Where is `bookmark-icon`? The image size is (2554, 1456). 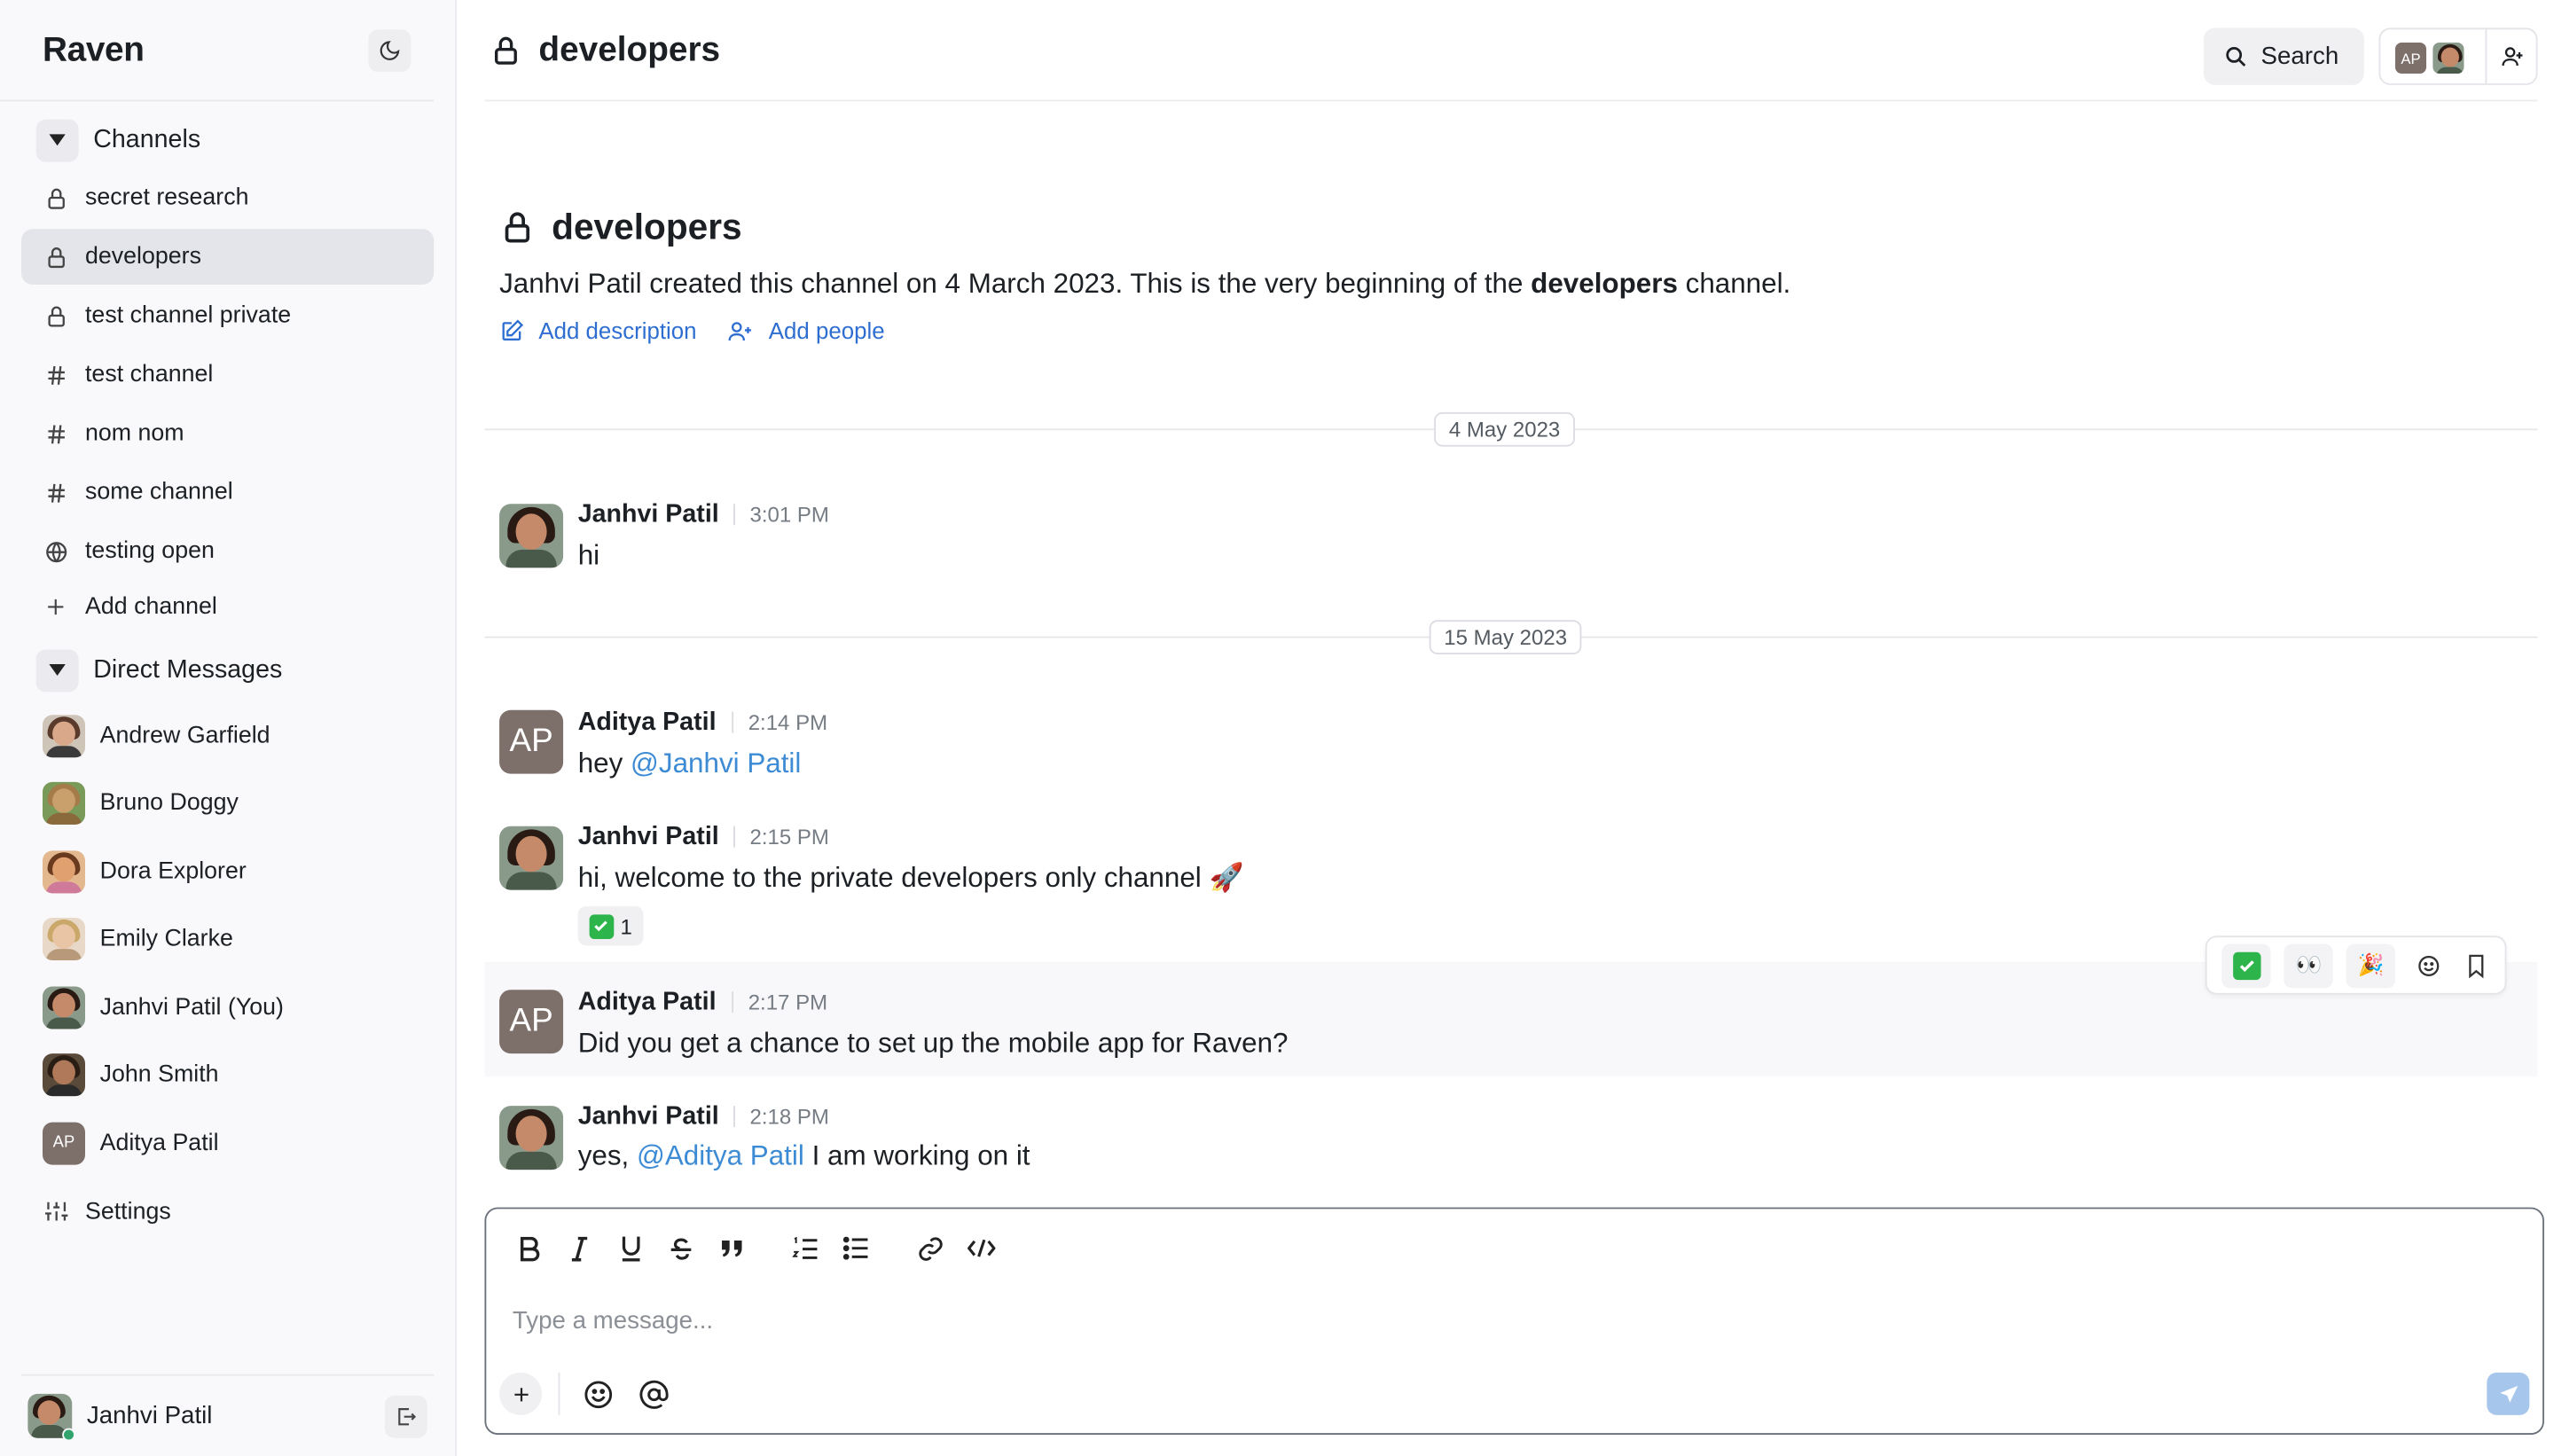
bookmark-icon is located at coordinates (2476, 965).